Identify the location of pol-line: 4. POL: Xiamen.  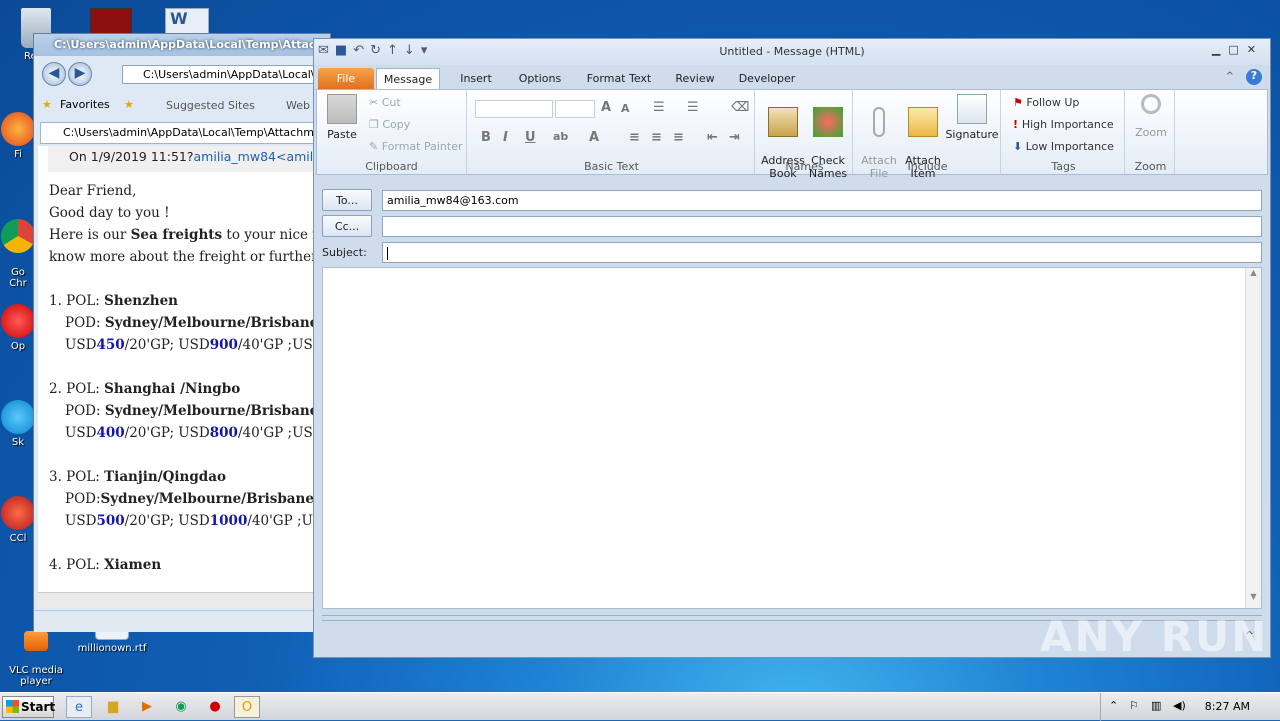
(190, 565).